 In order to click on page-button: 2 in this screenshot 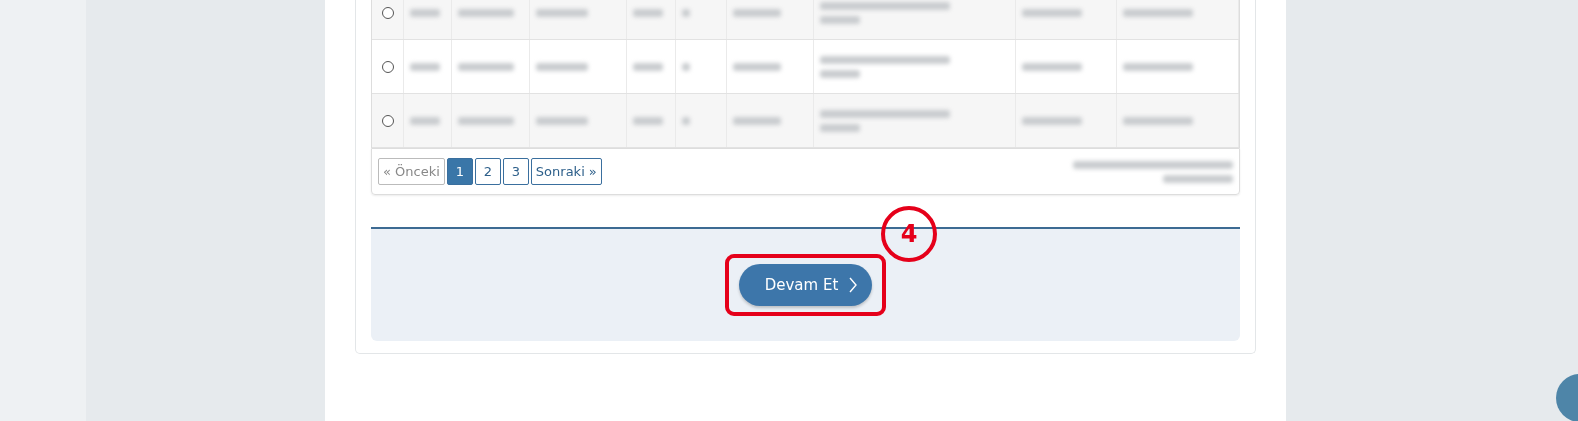, I will do `click(487, 171)`.